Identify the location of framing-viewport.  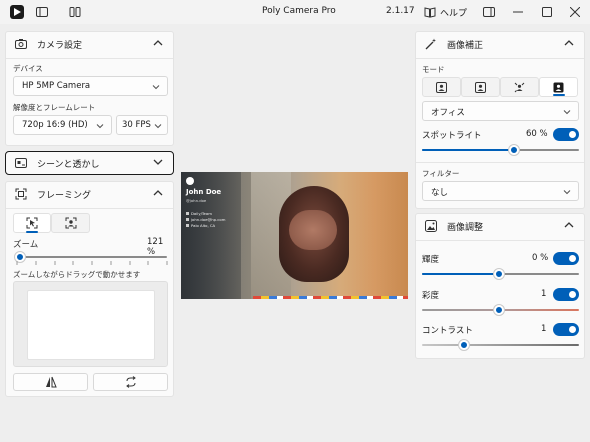
(91, 325).